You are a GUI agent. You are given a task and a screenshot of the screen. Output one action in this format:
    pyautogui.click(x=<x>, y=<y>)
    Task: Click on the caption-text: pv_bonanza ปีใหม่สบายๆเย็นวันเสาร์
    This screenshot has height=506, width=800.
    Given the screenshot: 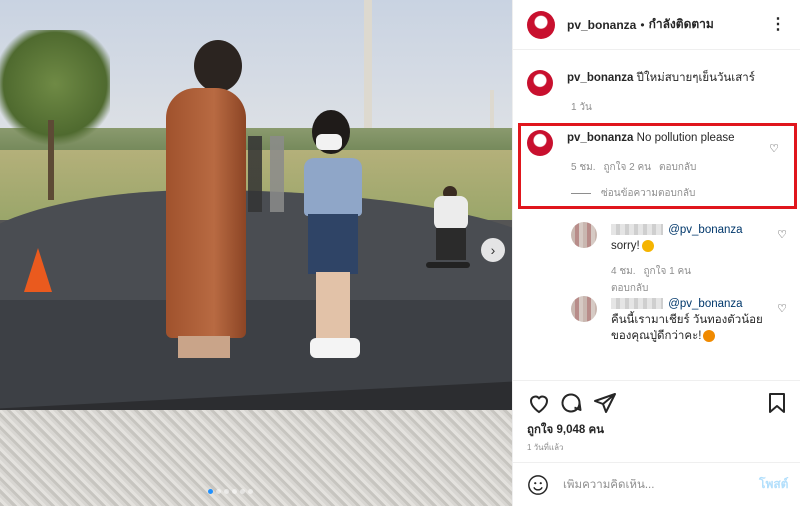 What is the action you would take?
    pyautogui.click(x=661, y=83)
    